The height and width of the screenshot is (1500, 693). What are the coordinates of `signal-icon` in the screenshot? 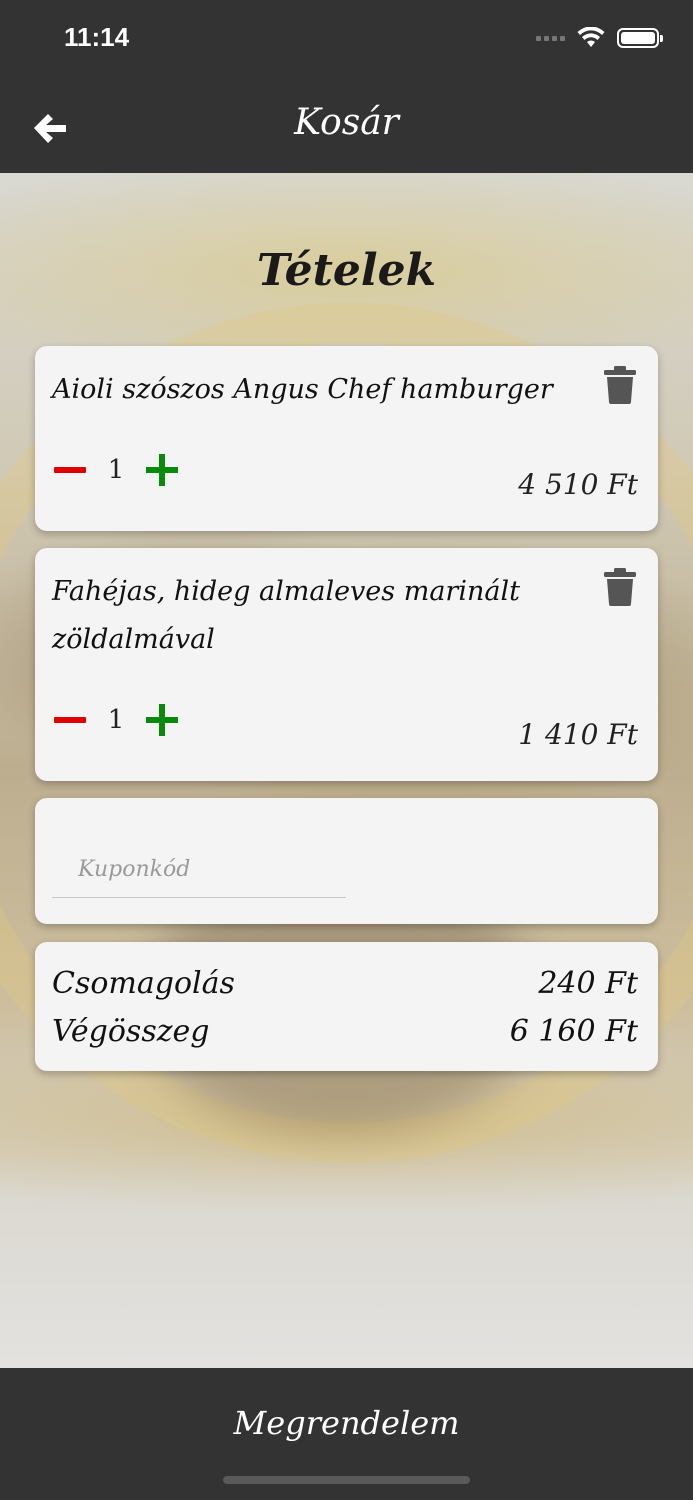 It's located at (550, 38).